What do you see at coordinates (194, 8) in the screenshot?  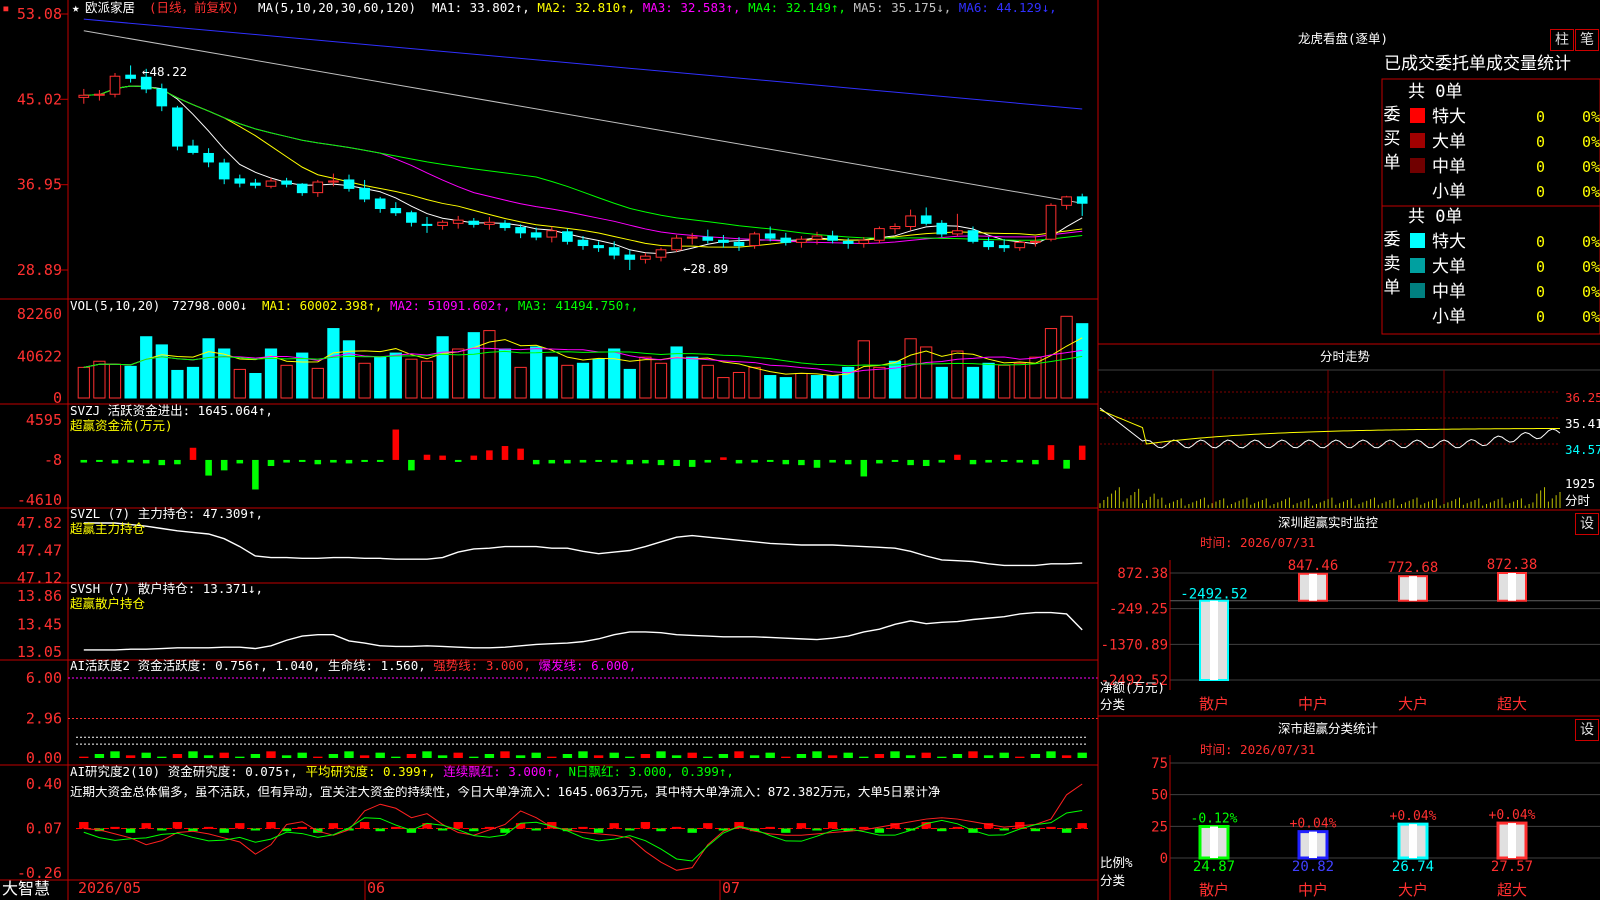 I see `chart-mode: (日线，前复权)` at bounding box center [194, 8].